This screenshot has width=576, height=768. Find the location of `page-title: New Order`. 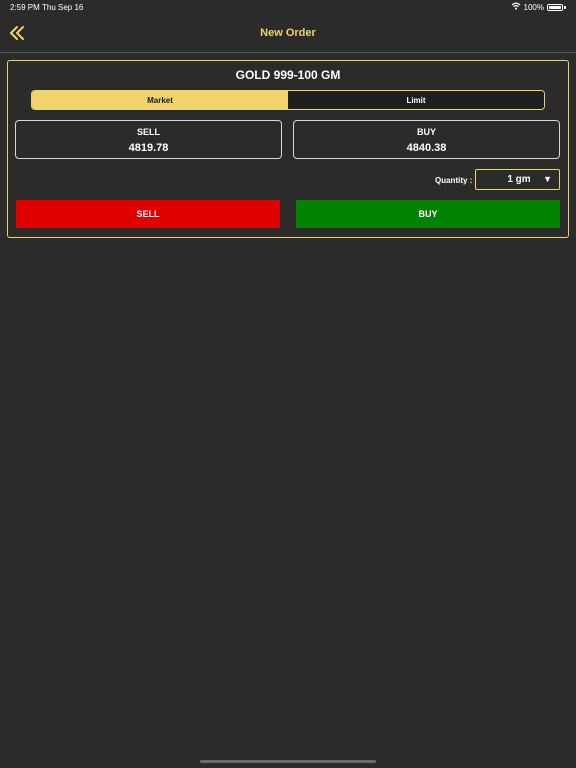

page-title: New Order is located at coordinates (288, 33).